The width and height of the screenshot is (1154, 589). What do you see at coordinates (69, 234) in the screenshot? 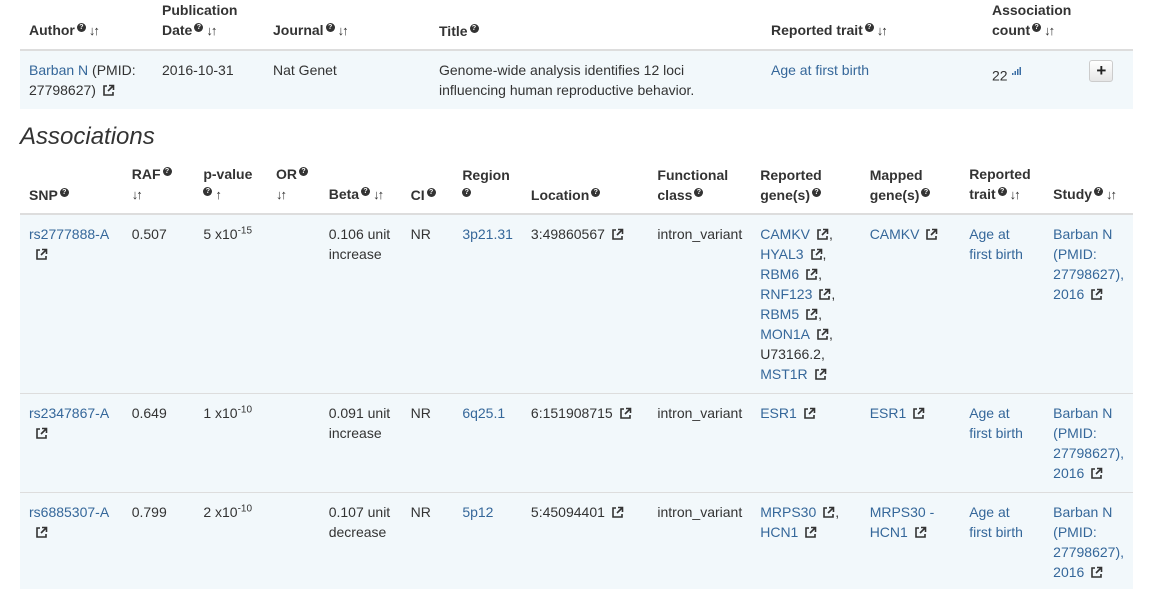
I see `snp-link: rs2777888-A` at bounding box center [69, 234].